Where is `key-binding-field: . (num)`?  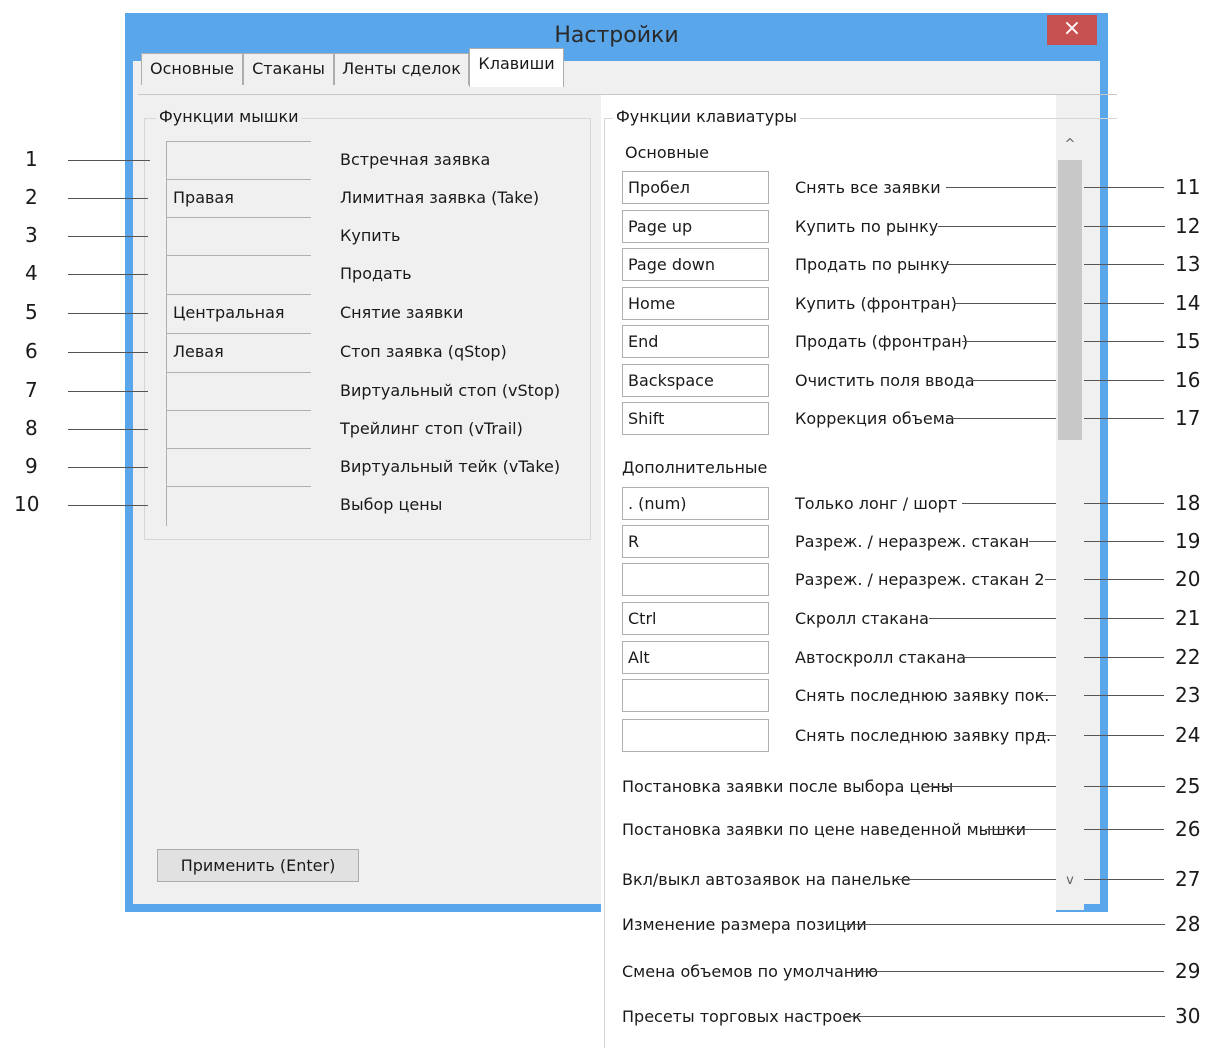 key-binding-field: . (num) is located at coordinates (695, 503).